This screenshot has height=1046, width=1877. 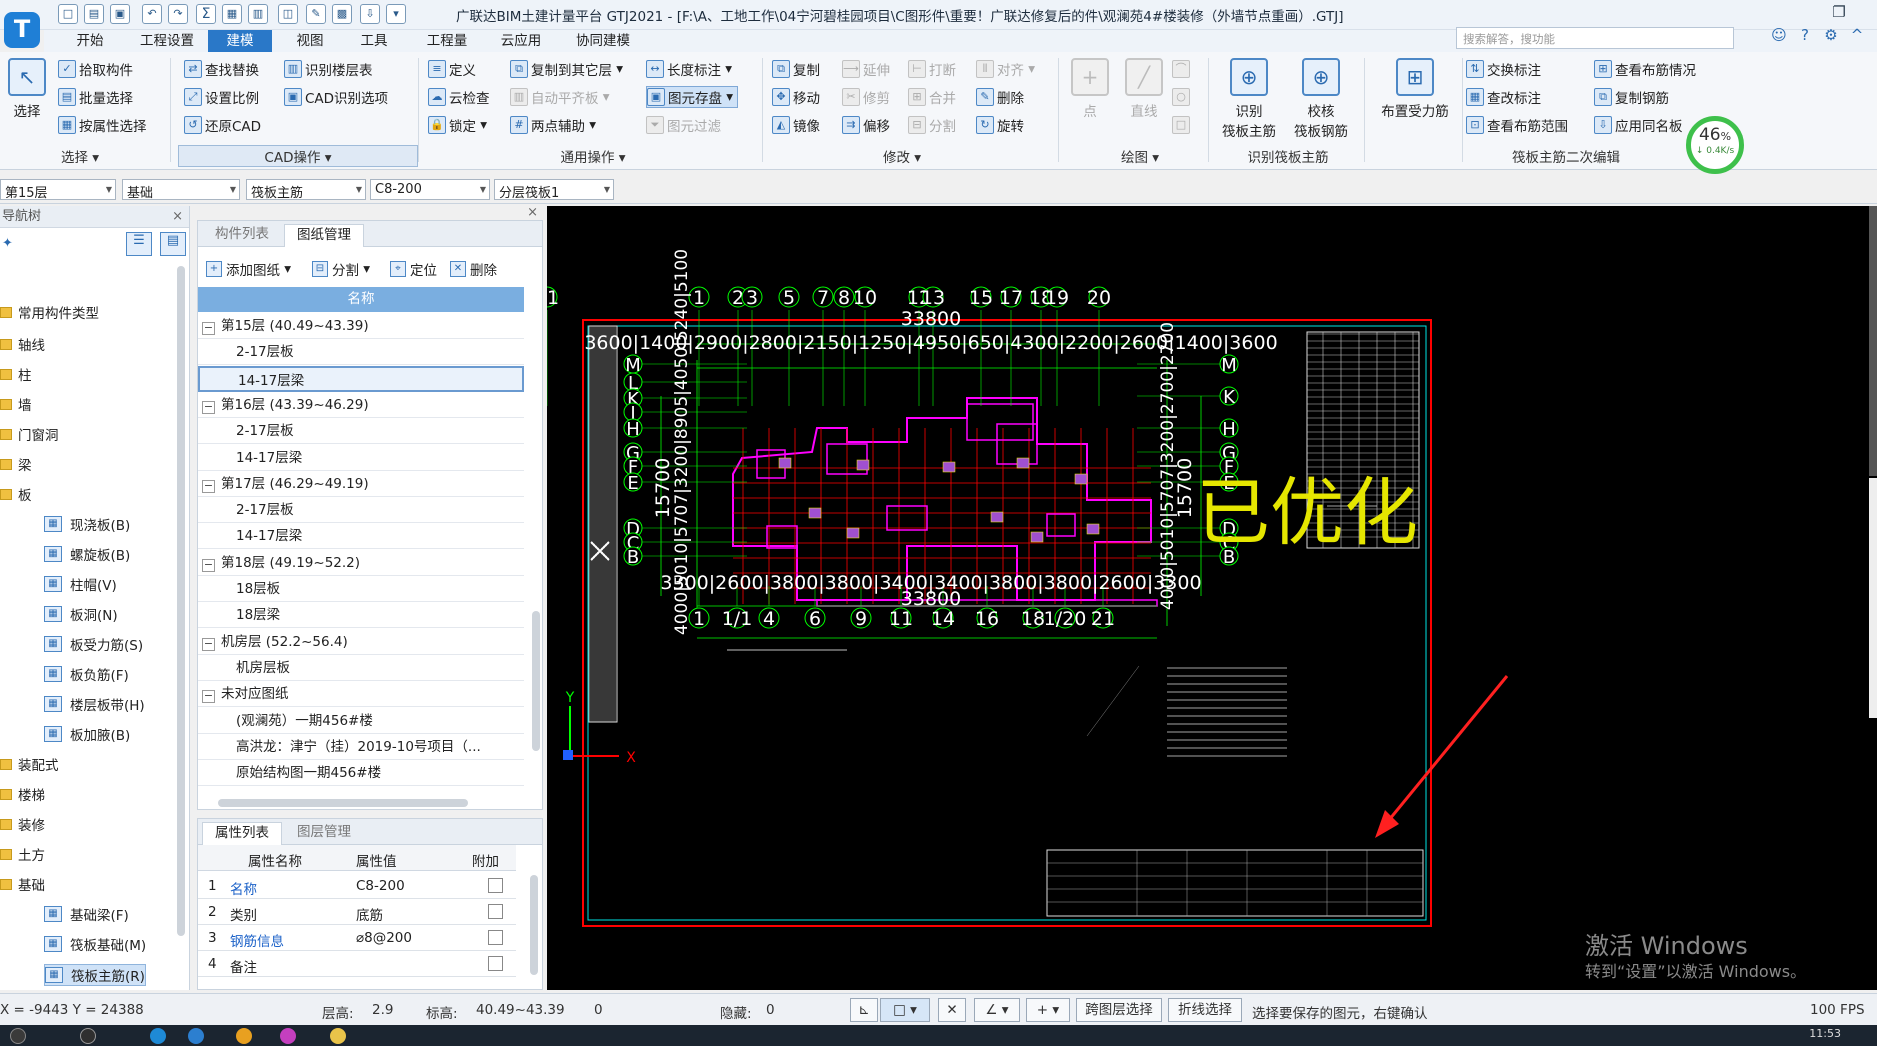 I want to click on nav-item: ▦ 筏板基础(M), so click(x=95, y=944).